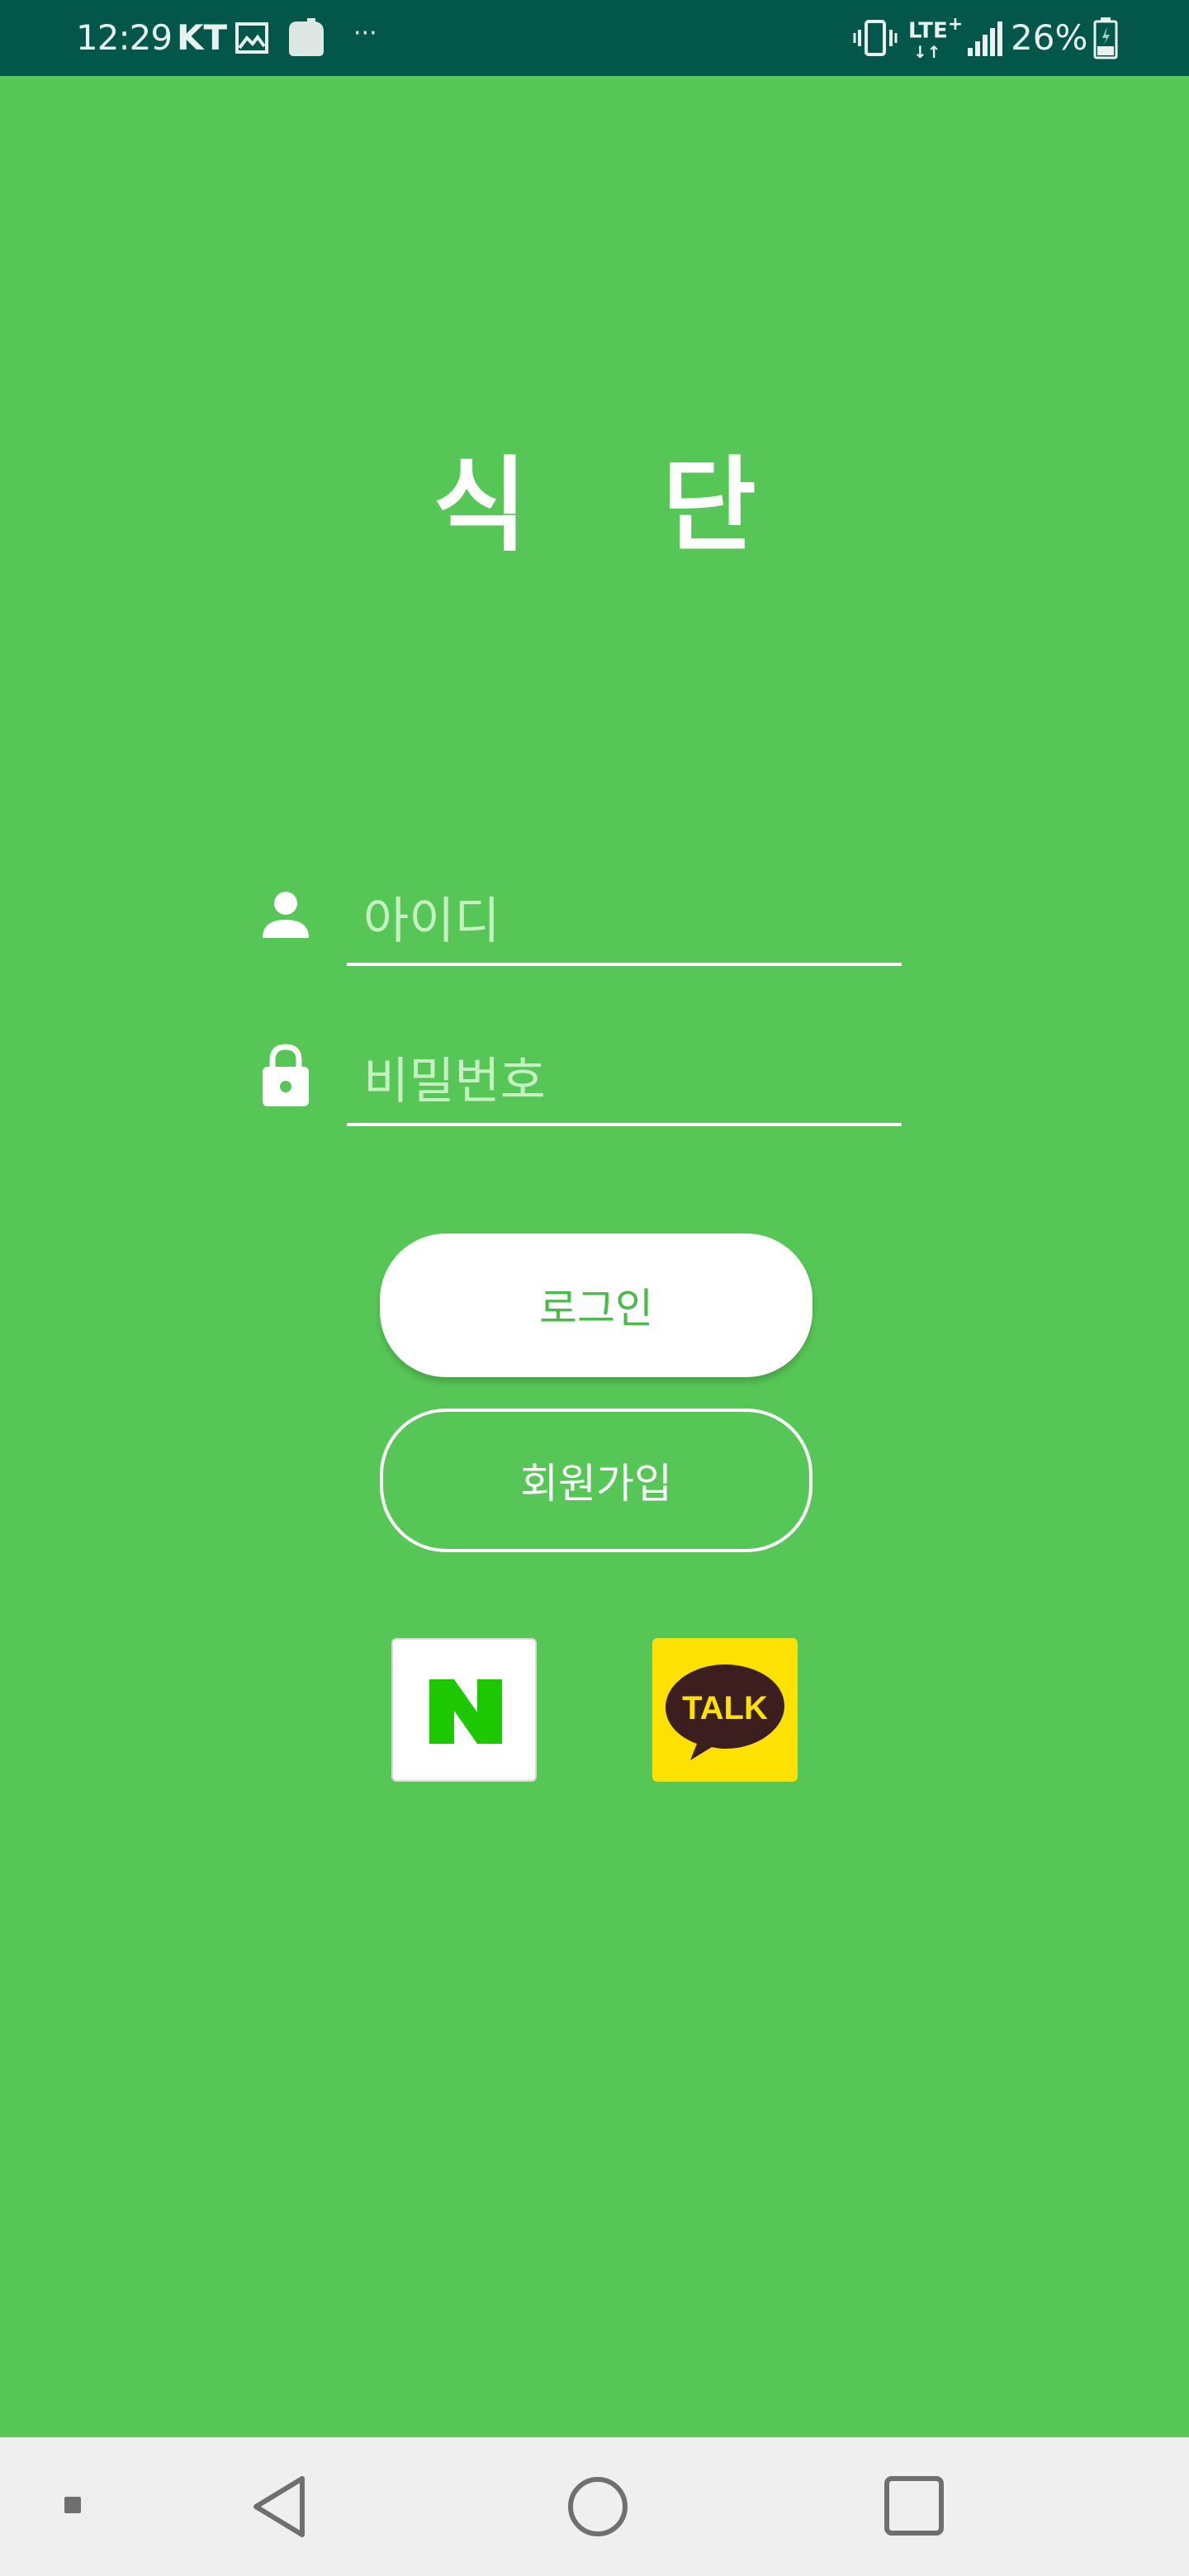 The width and height of the screenshot is (1189, 2576). I want to click on kakao-talk-label: TALK, so click(725, 1708).